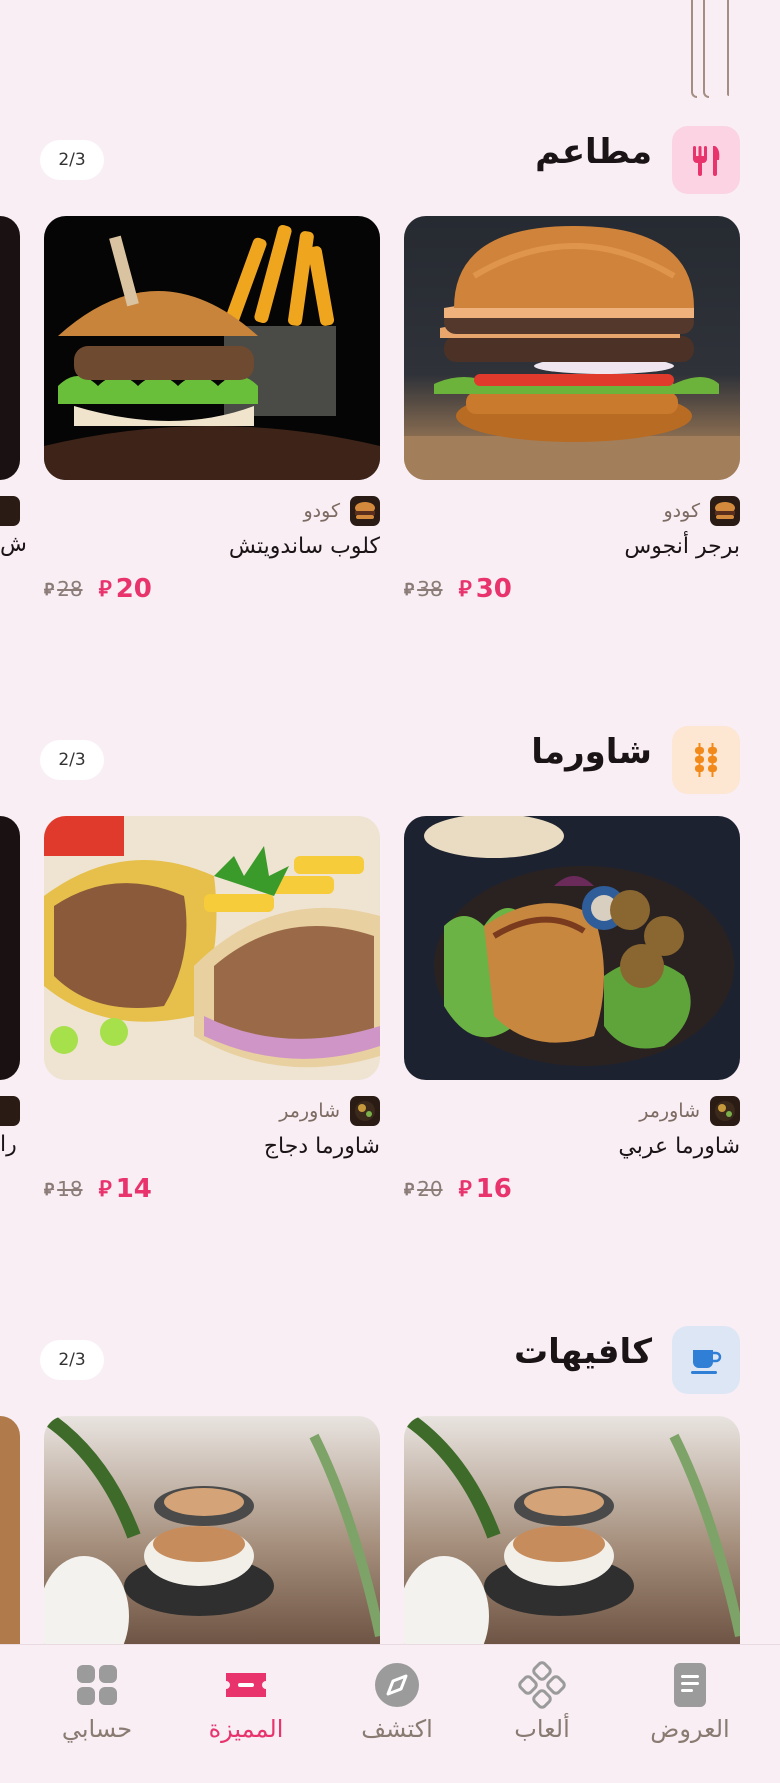 The width and height of the screenshot is (780, 1783). I want to click on current-price: ⃁ 30, so click(485, 589).